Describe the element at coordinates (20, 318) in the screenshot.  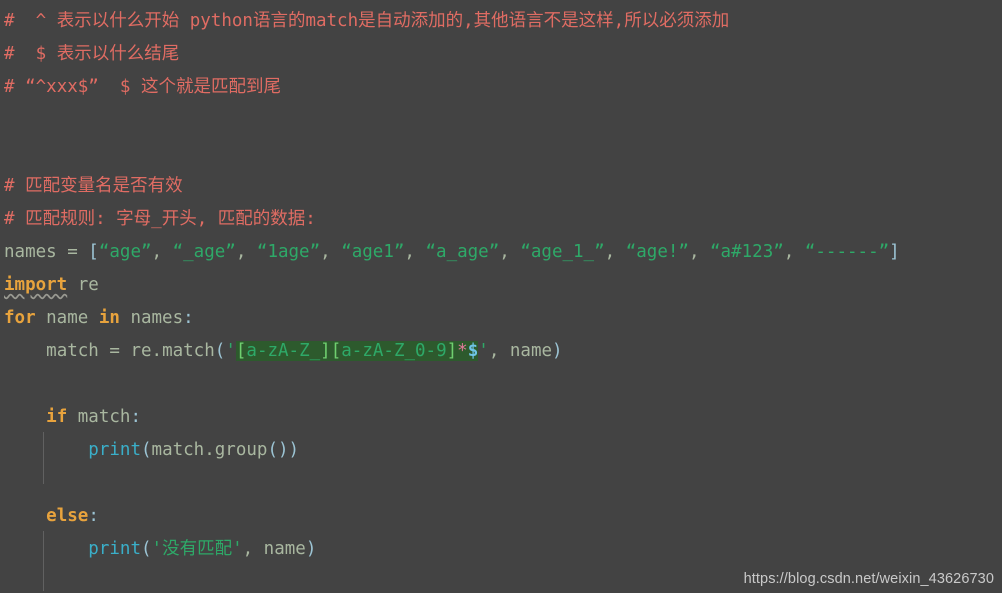
I see `keyword-for: for` at that location.